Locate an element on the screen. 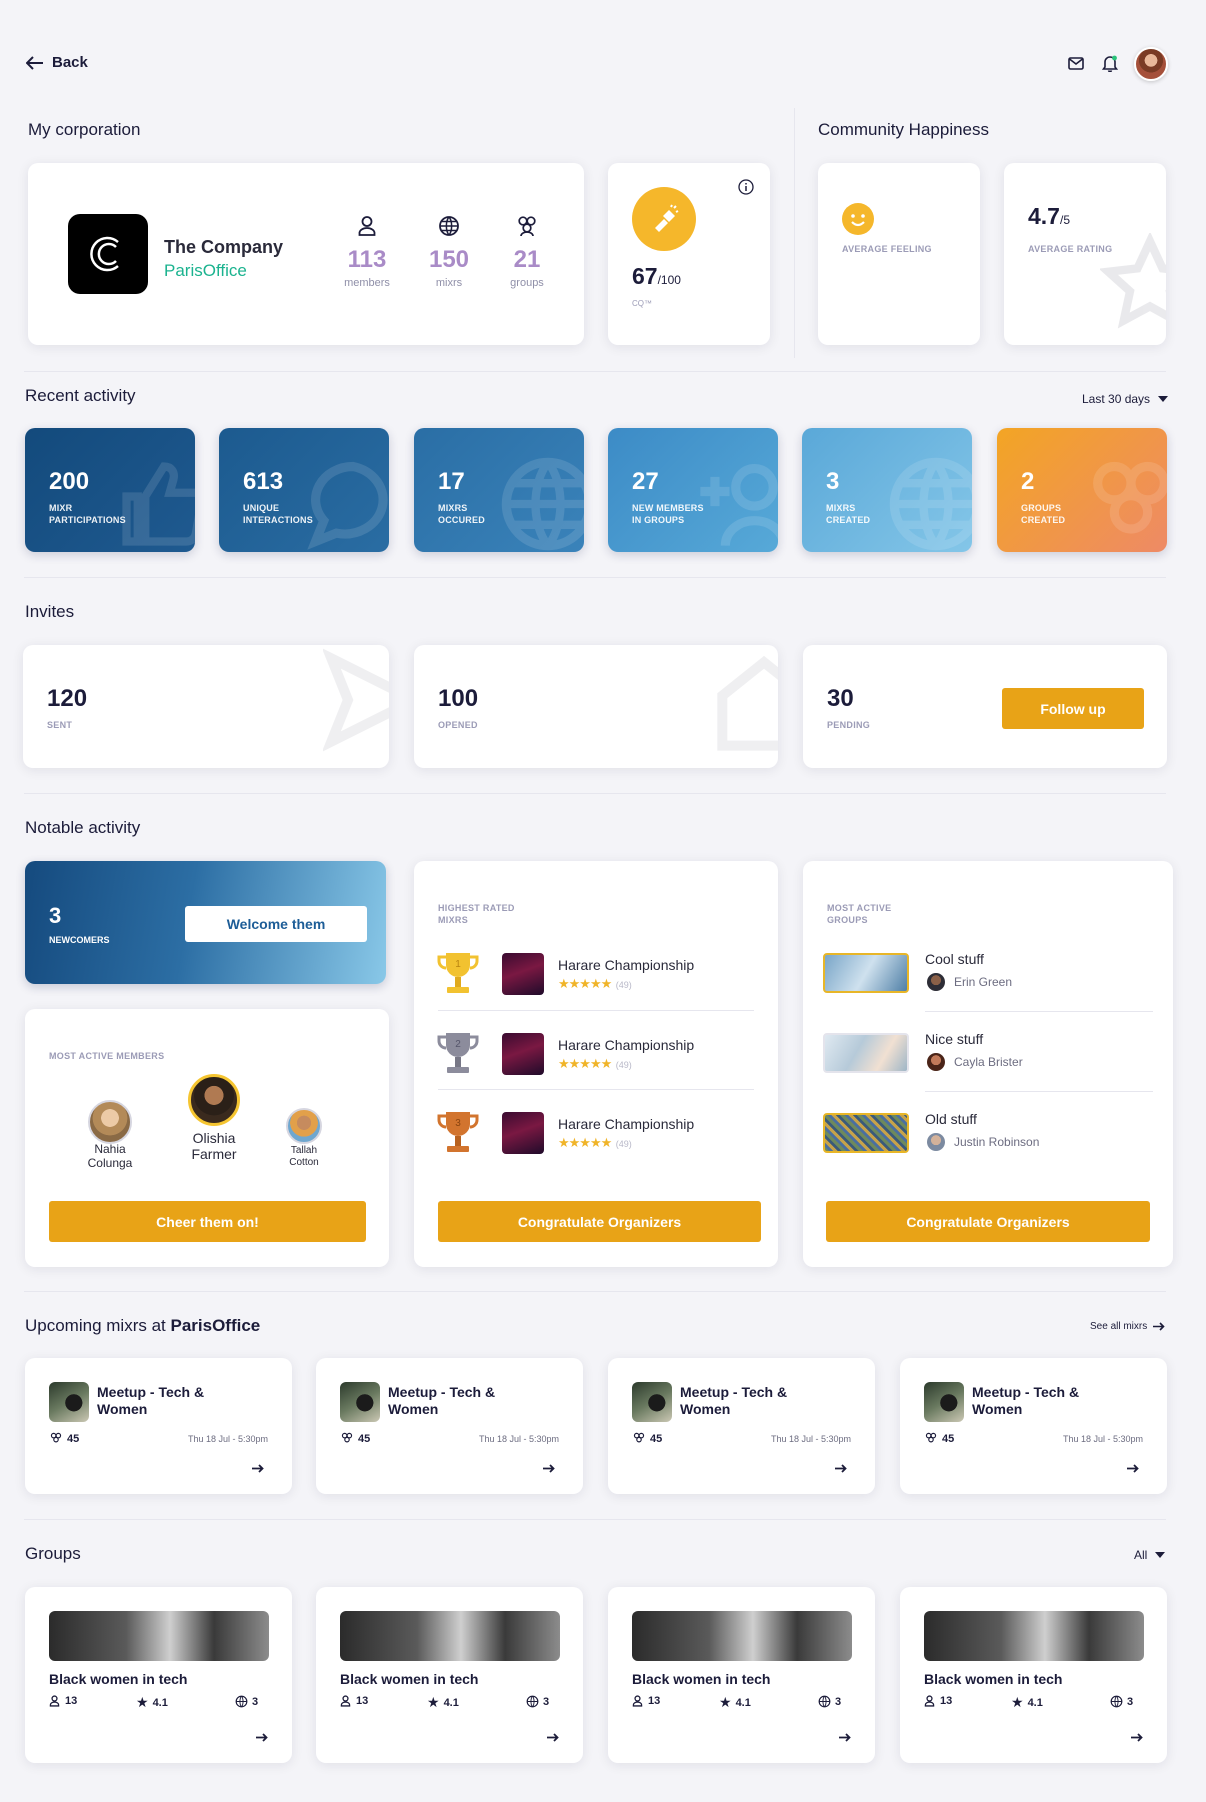 Image resolution: width=1206 pixels, height=1802 pixels. gold-trophy-icon: 1 is located at coordinates (458, 973).